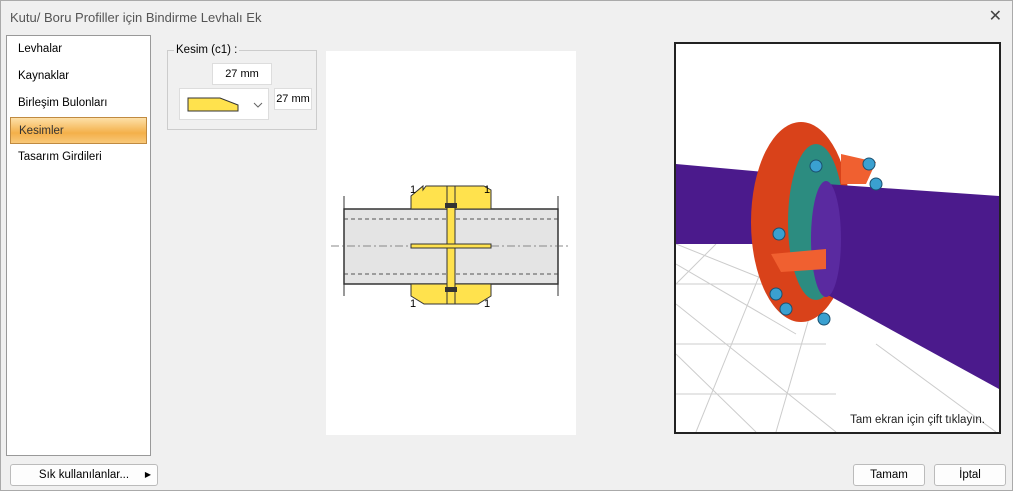  I want to click on chevron-right-icon: ▶, so click(147, 474).